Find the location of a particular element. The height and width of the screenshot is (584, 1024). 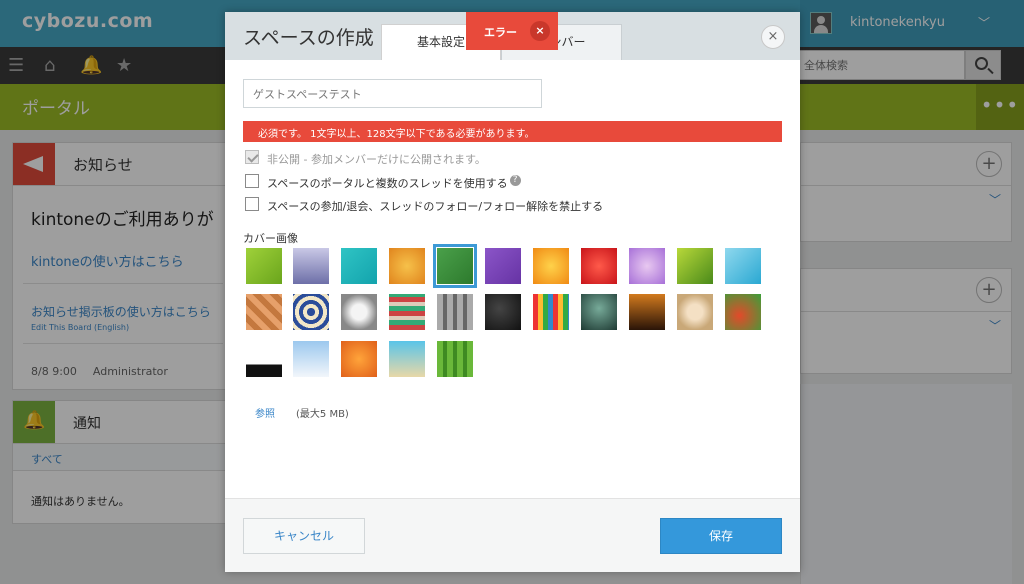

cover-thumb-oranges is located at coordinates (359, 359).